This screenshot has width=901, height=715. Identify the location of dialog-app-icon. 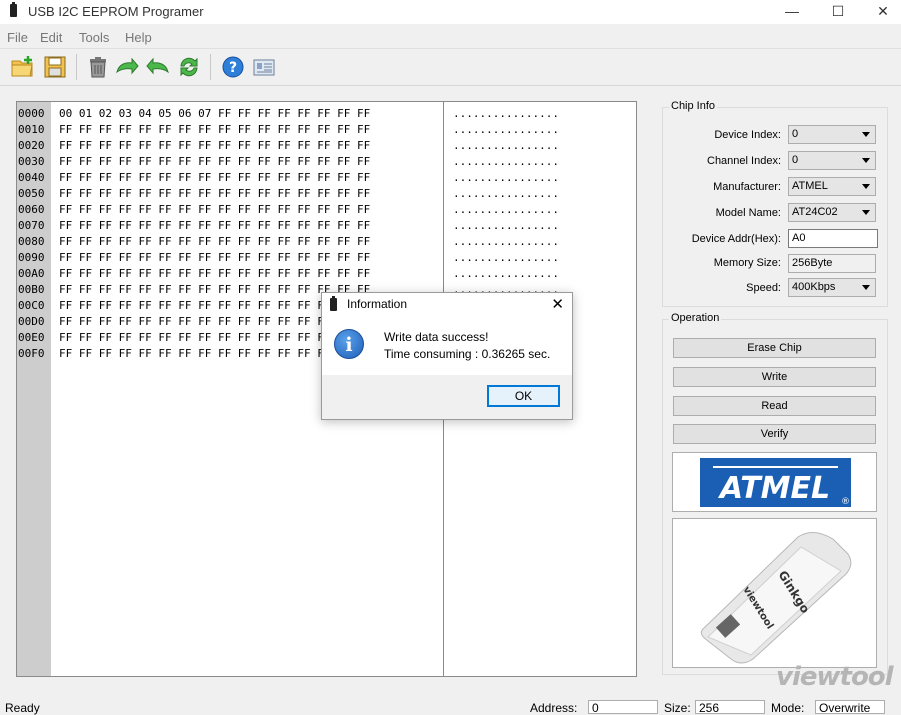
(333, 303).